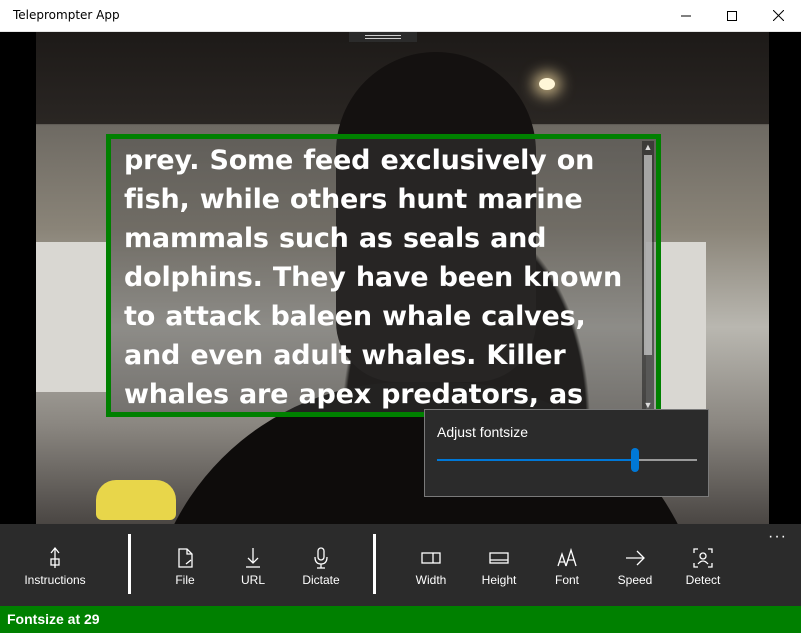 The image size is (801, 633). I want to click on font-icon, so click(567, 557).